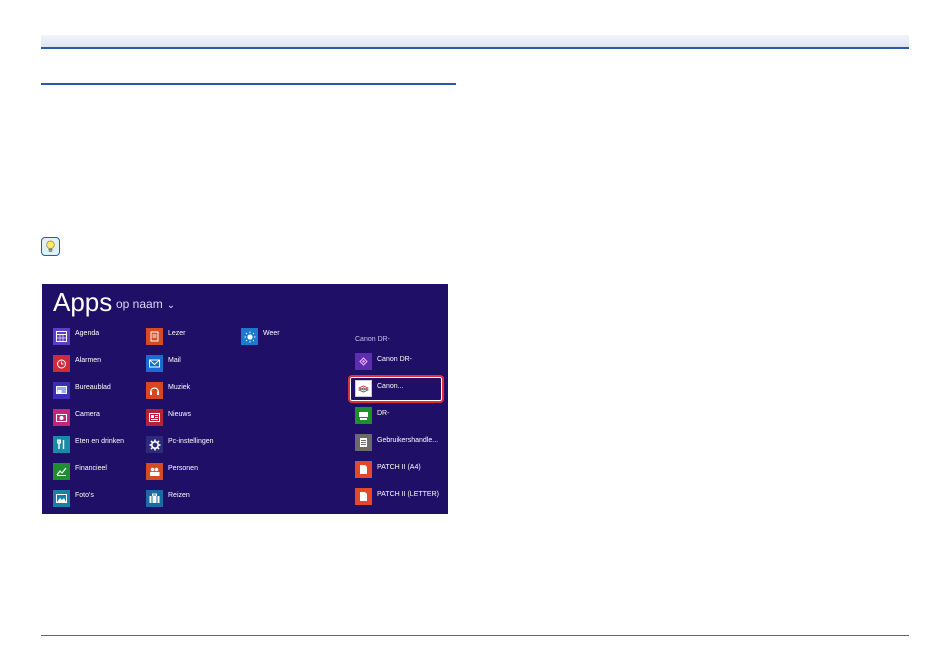 The width and height of the screenshot is (950, 653). Describe the element at coordinates (171, 305) in the screenshot. I see `chevron-down-icon: ⌄` at that location.